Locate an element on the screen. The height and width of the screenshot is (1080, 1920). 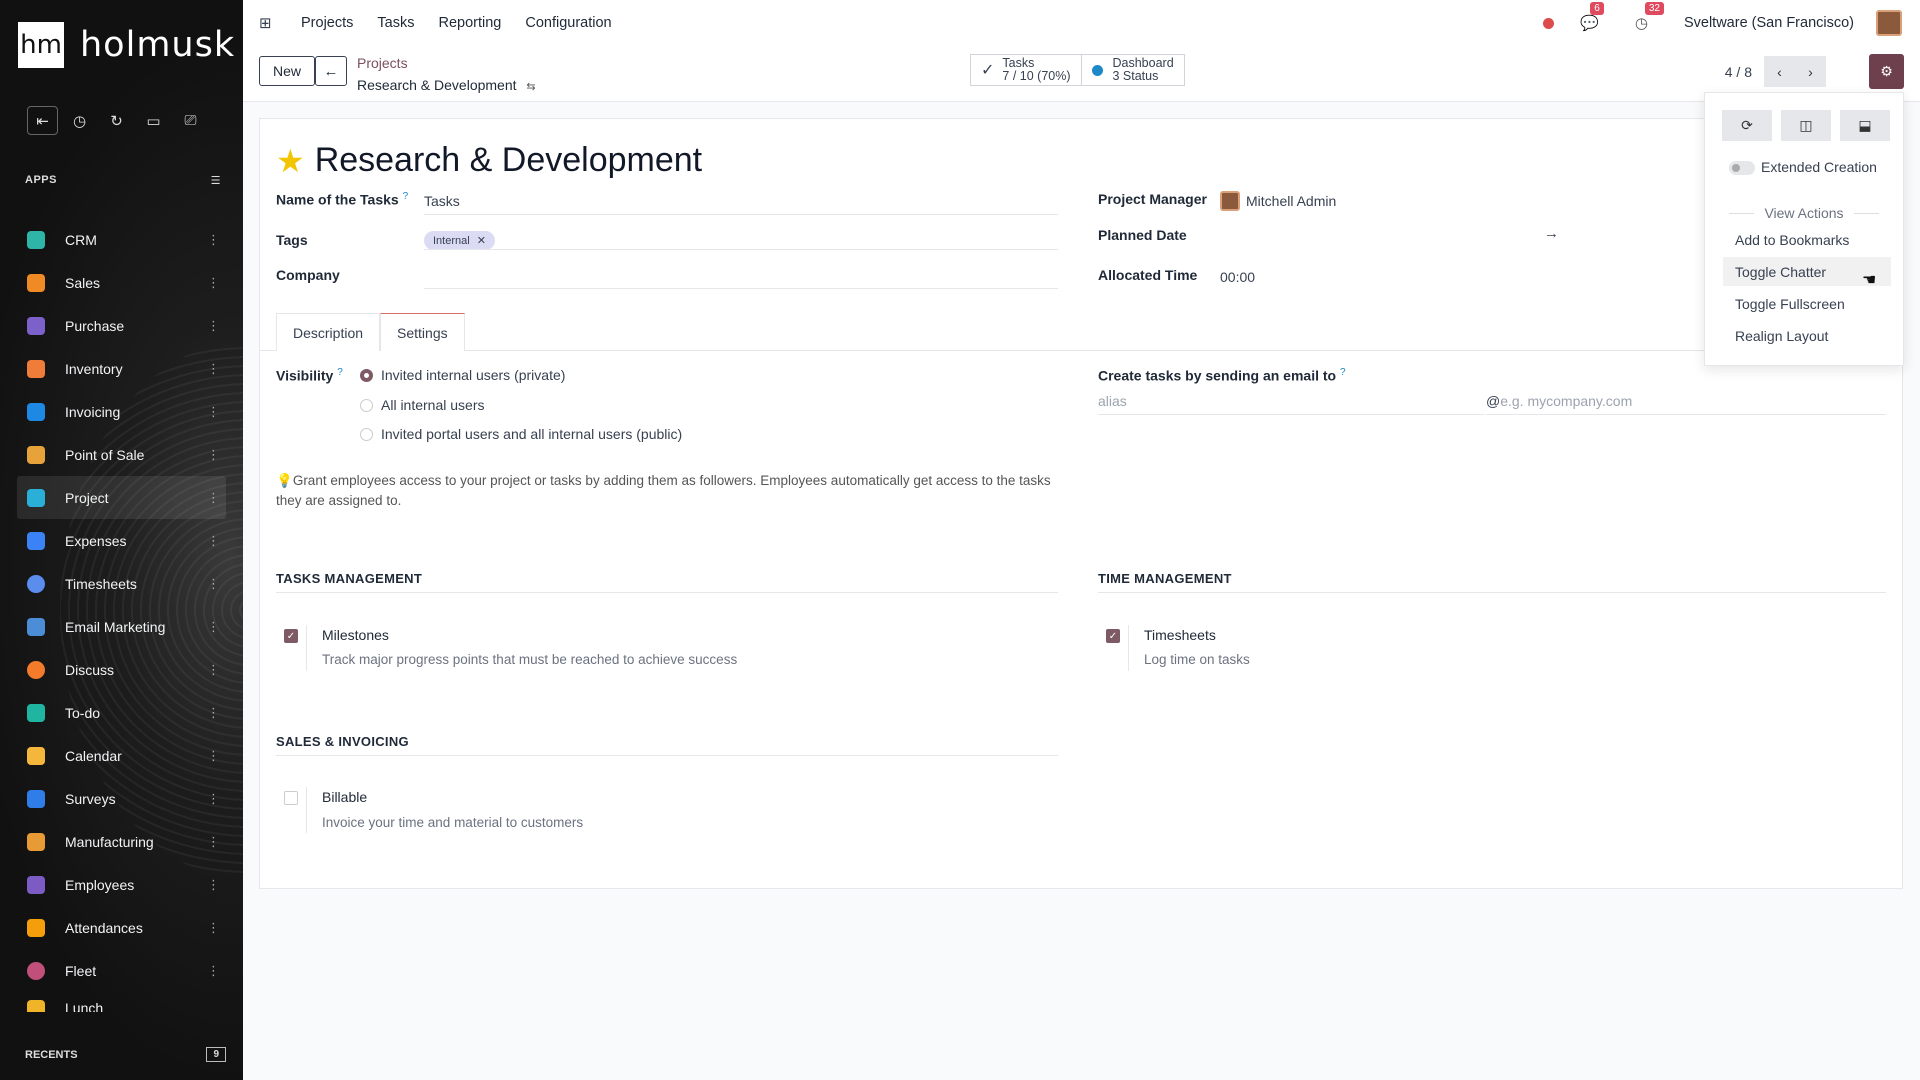
tasks-smart-button: ✓ Tasks 7 / 10 (70%) is located at coordinates (1026, 70).